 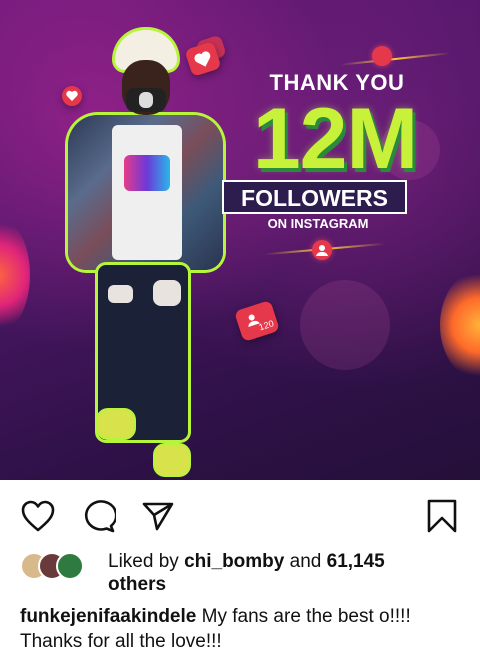 What do you see at coordinates (335, 139) in the screenshot?
I see `follower-count-headline: 12M` at bounding box center [335, 139].